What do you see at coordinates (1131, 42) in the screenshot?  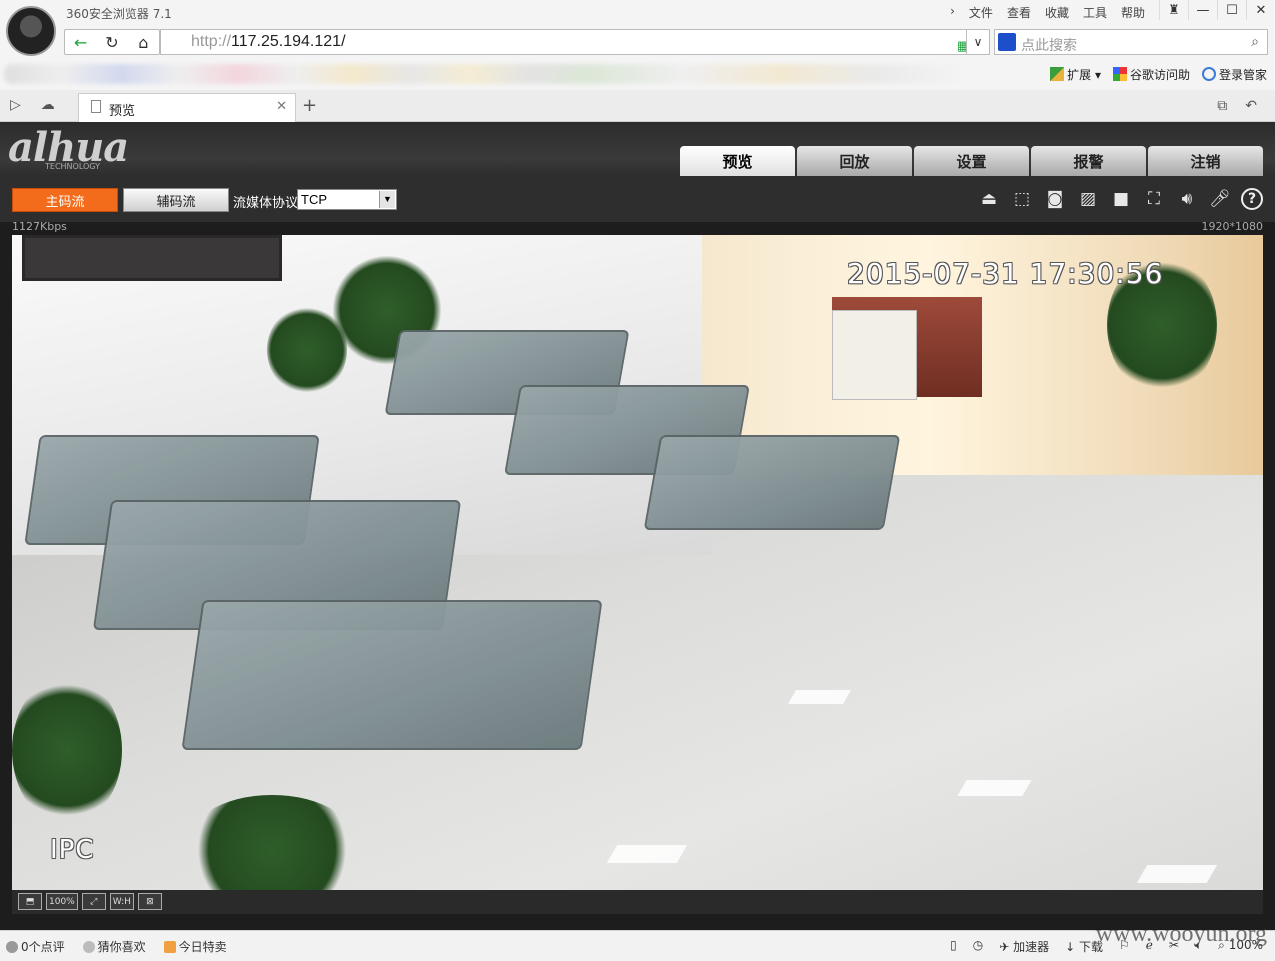 I see `search-box: 点此搜索 ⌕` at bounding box center [1131, 42].